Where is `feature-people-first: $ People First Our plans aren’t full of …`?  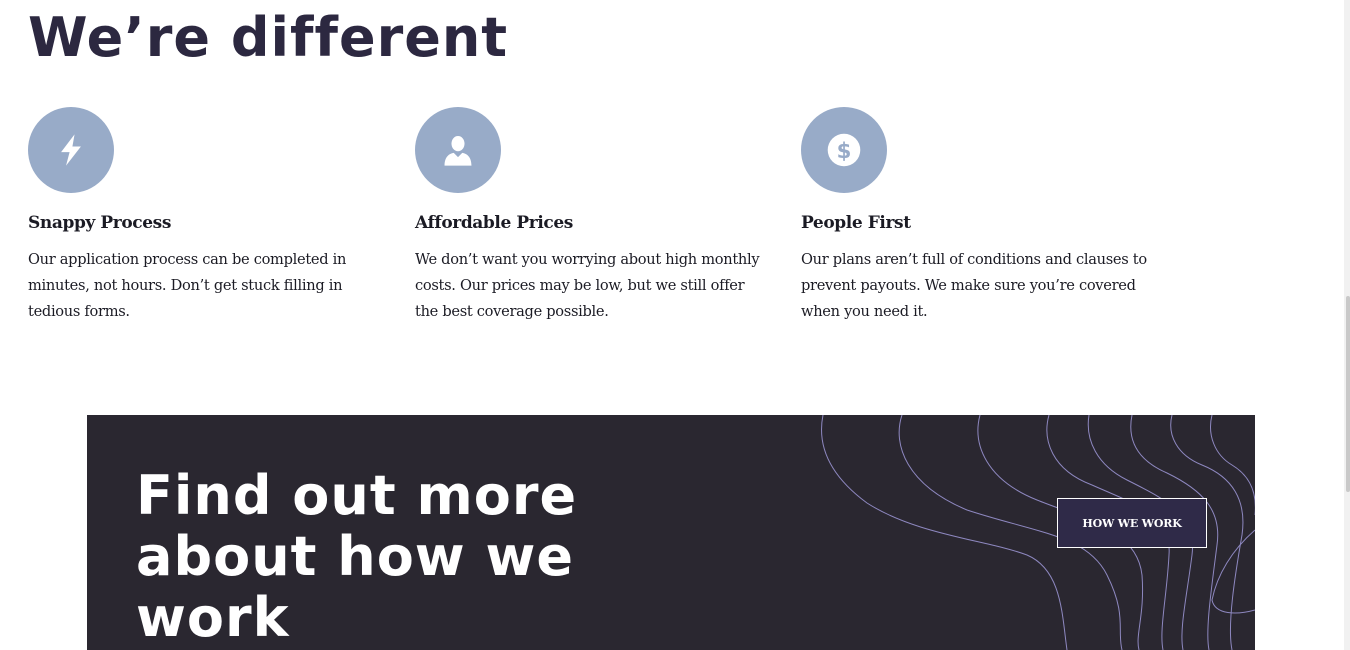
feature-people-first: $ People First Our plans aren’t full of … is located at coordinates (976, 216).